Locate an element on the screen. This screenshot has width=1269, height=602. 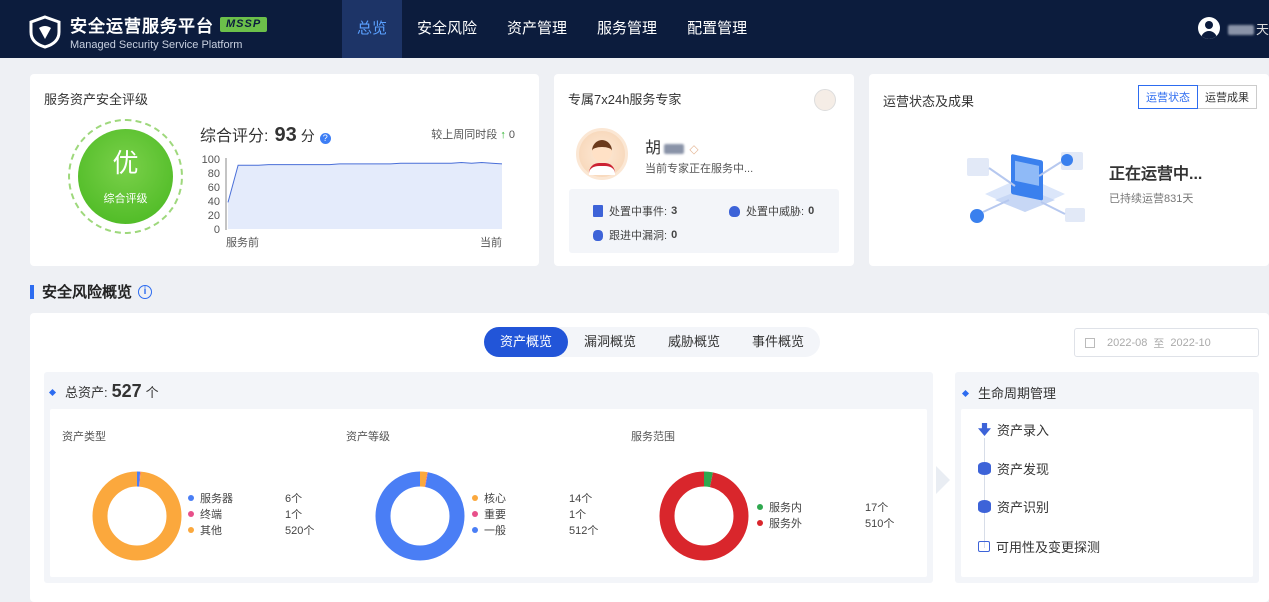
date-to: 2022-10 is located at coordinates (1190, 343).